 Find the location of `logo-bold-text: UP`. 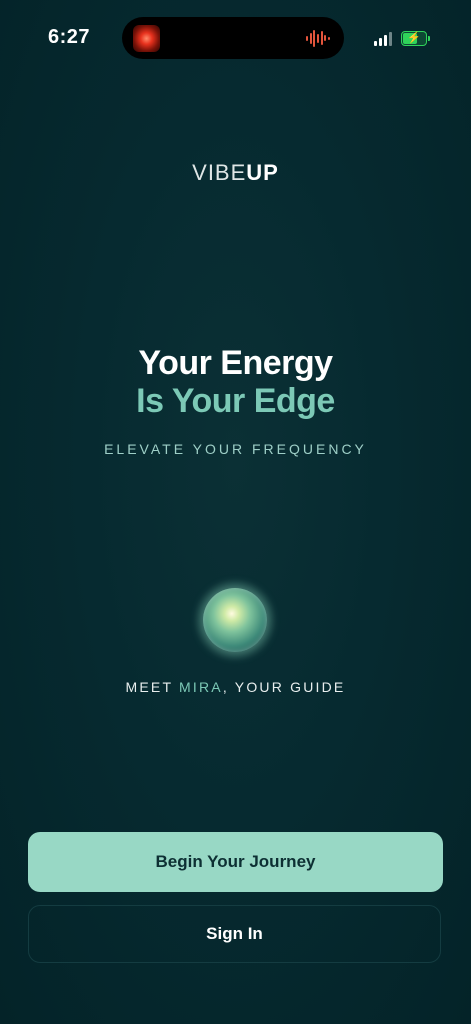

logo-bold-text: UP is located at coordinates (262, 172).